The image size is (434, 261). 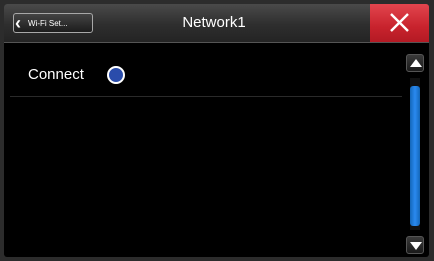 I want to click on scroll-down-button, so click(x=415, y=245).